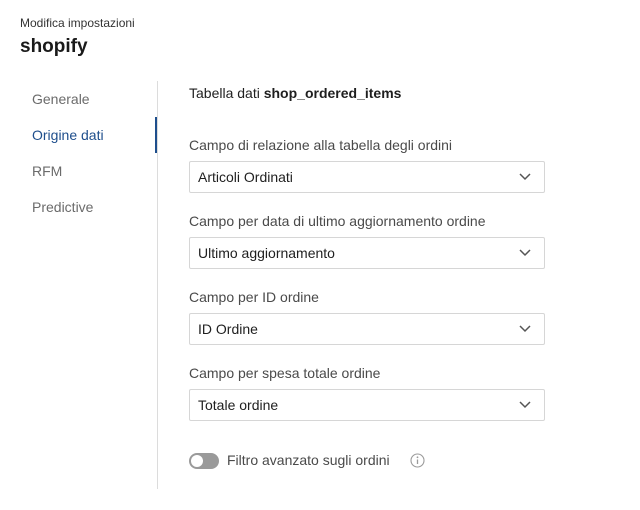  I want to click on page-header-subtitle: Modifica impostazioni, so click(77, 23).